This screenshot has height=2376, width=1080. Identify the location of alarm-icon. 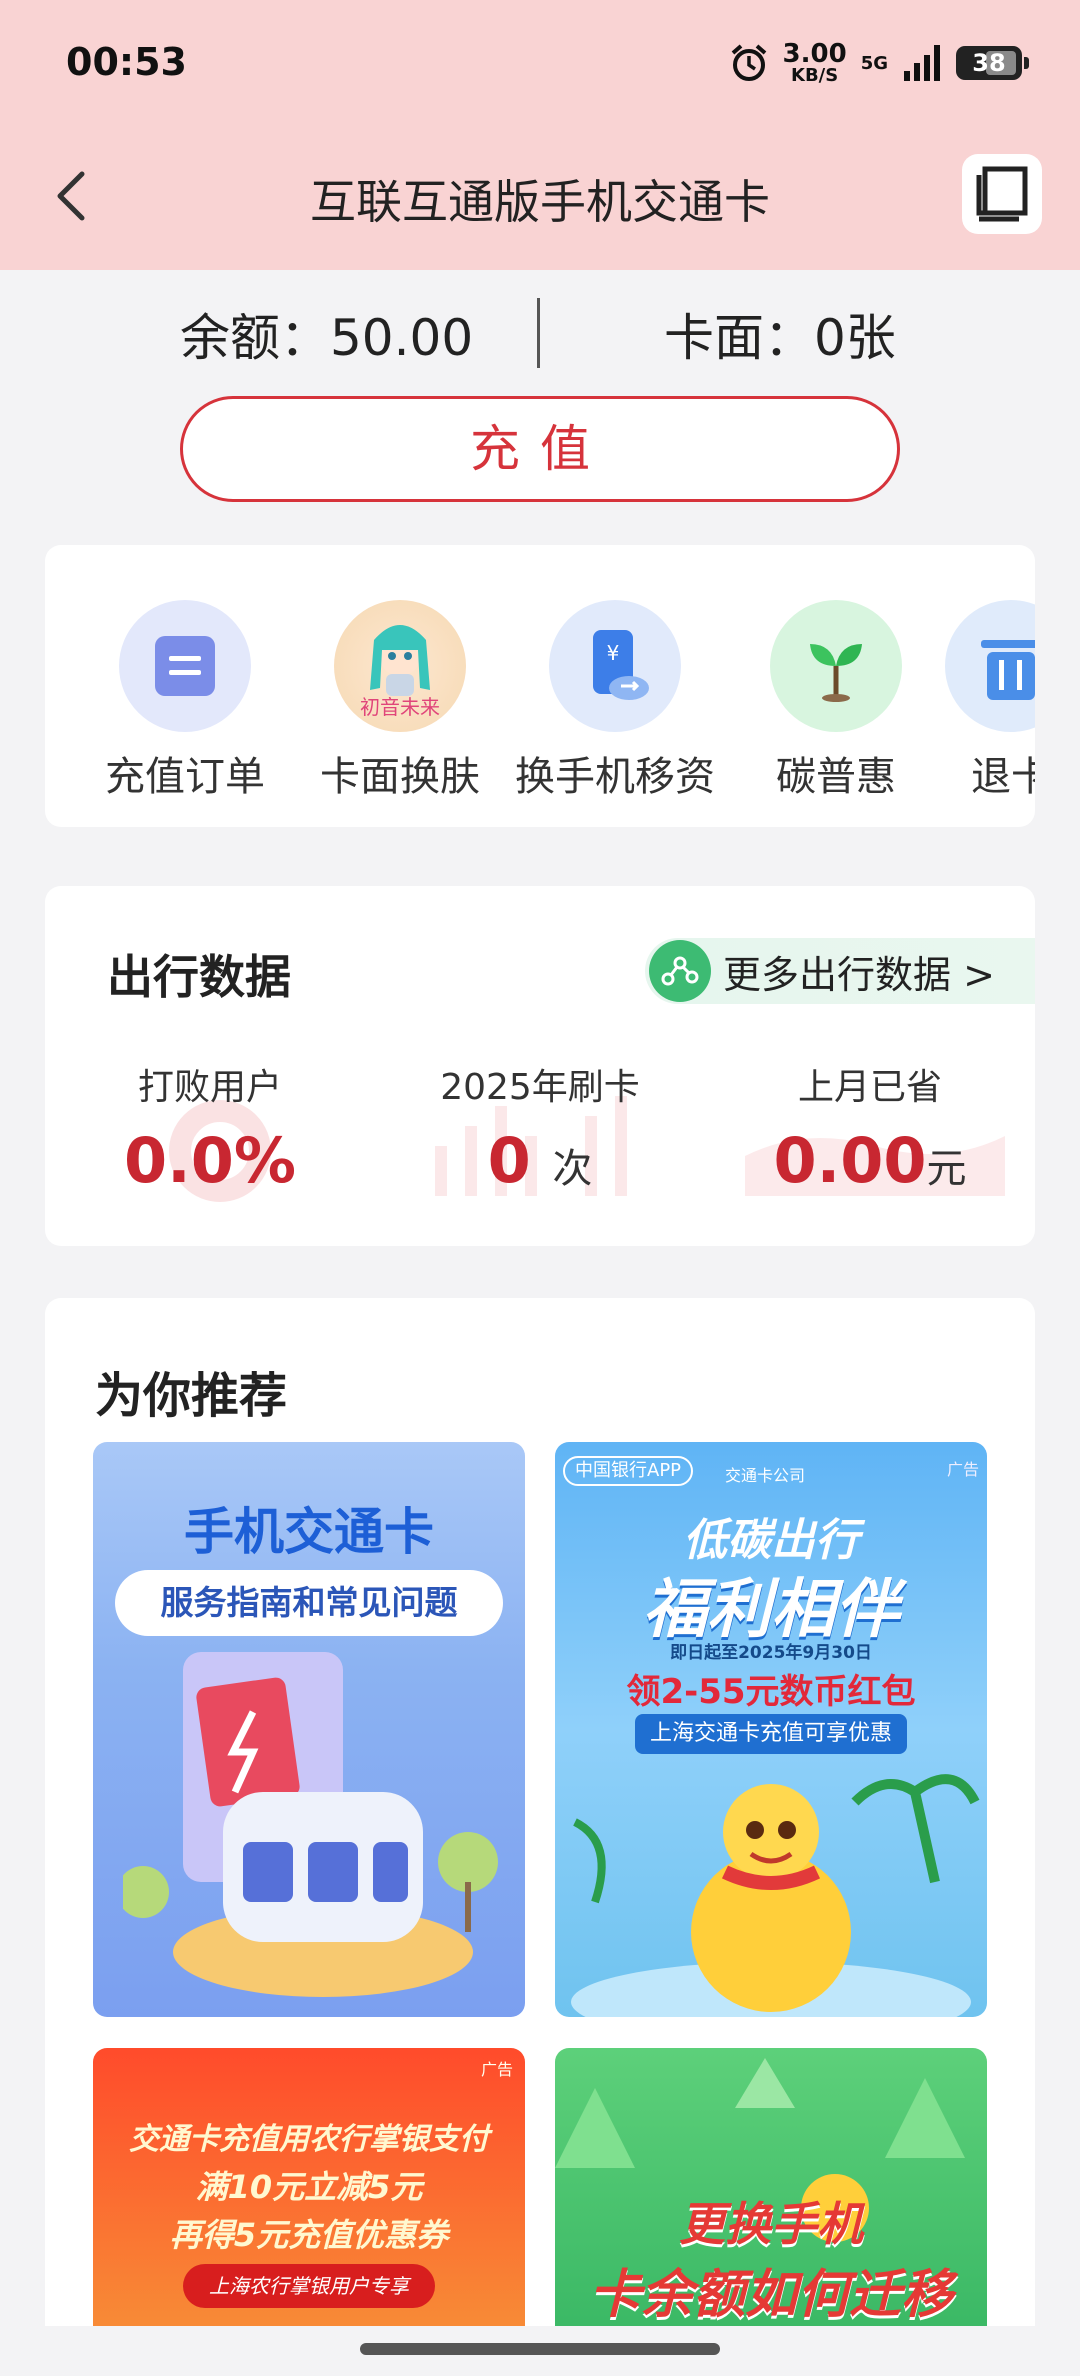
(748, 62).